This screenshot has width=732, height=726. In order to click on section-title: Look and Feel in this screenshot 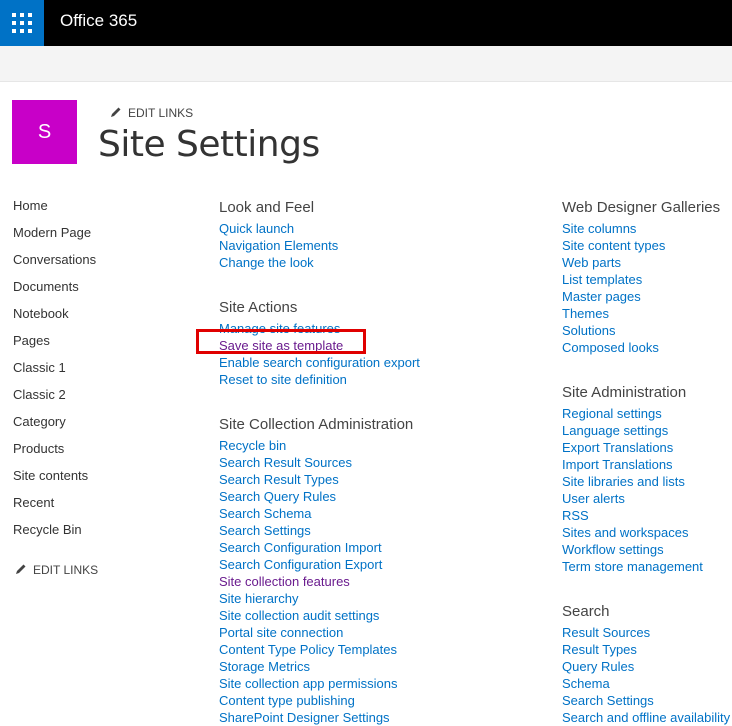, I will do `click(267, 207)`.